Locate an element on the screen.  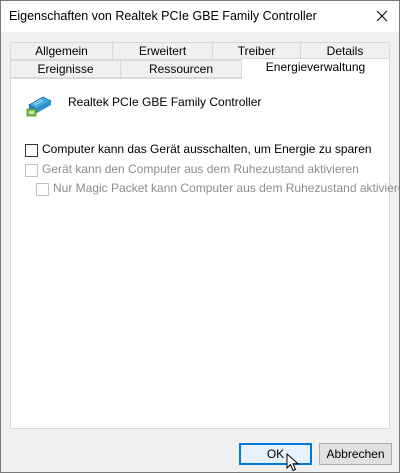
magic-packet-checkbox is located at coordinates (42, 189).